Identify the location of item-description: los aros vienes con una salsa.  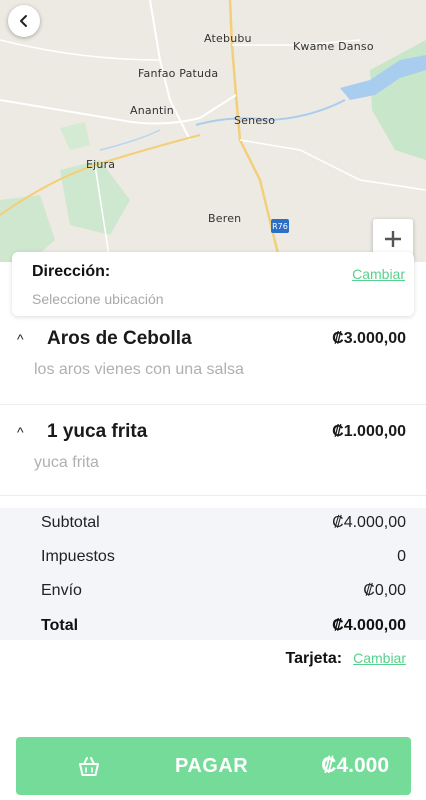
(139, 369).